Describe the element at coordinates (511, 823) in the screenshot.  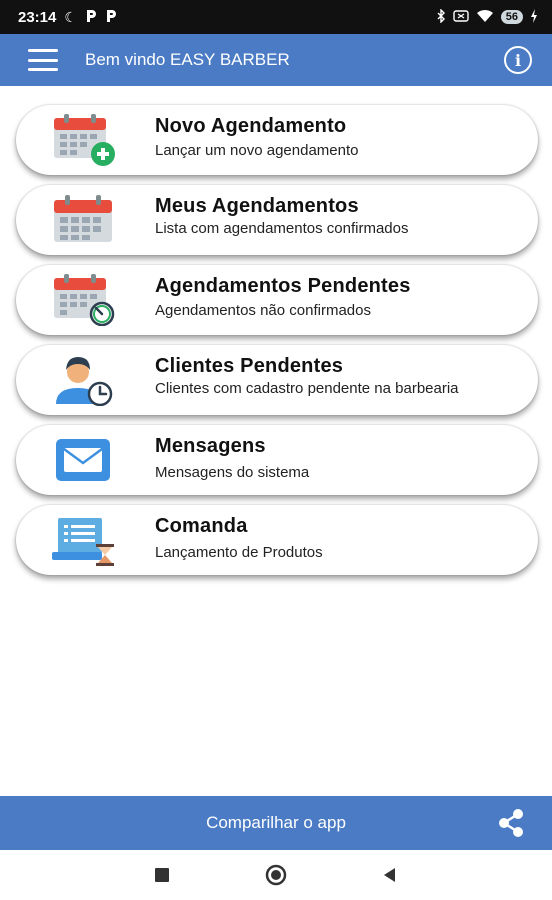
I see `share-icon` at that location.